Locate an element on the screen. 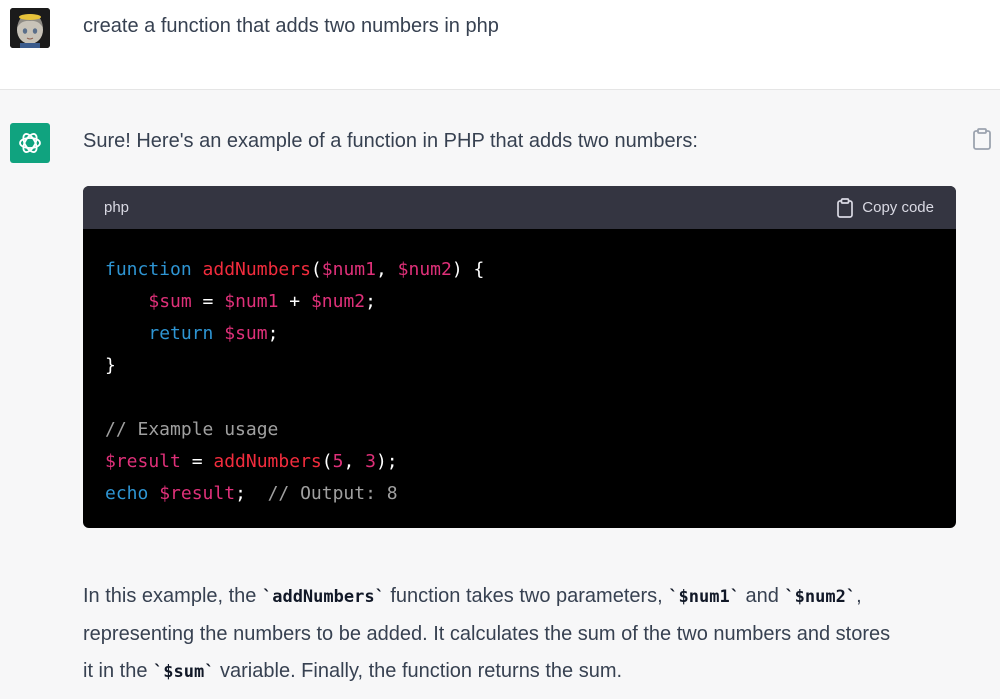 The image size is (1000, 699). inline-code: `addNumbers` is located at coordinates (323, 597).